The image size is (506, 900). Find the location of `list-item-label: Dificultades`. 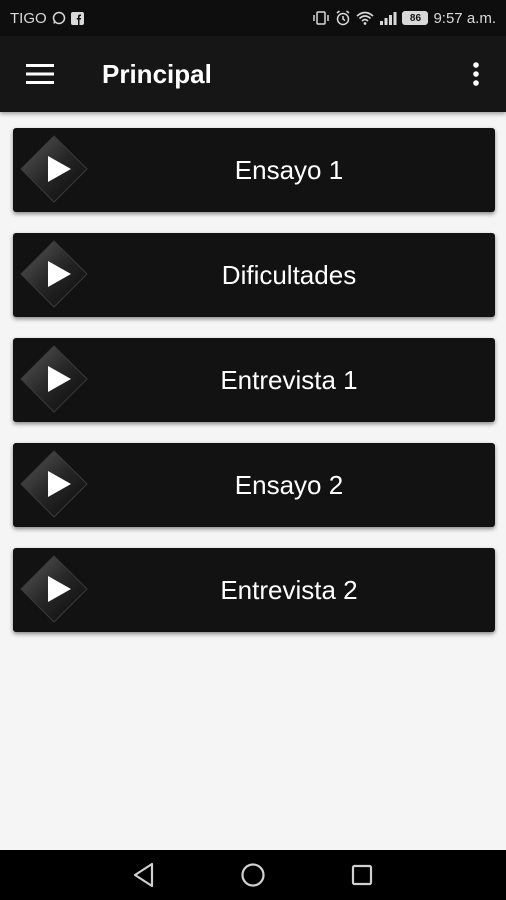

list-item-label: Dificultades is located at coordinates (289, 274).